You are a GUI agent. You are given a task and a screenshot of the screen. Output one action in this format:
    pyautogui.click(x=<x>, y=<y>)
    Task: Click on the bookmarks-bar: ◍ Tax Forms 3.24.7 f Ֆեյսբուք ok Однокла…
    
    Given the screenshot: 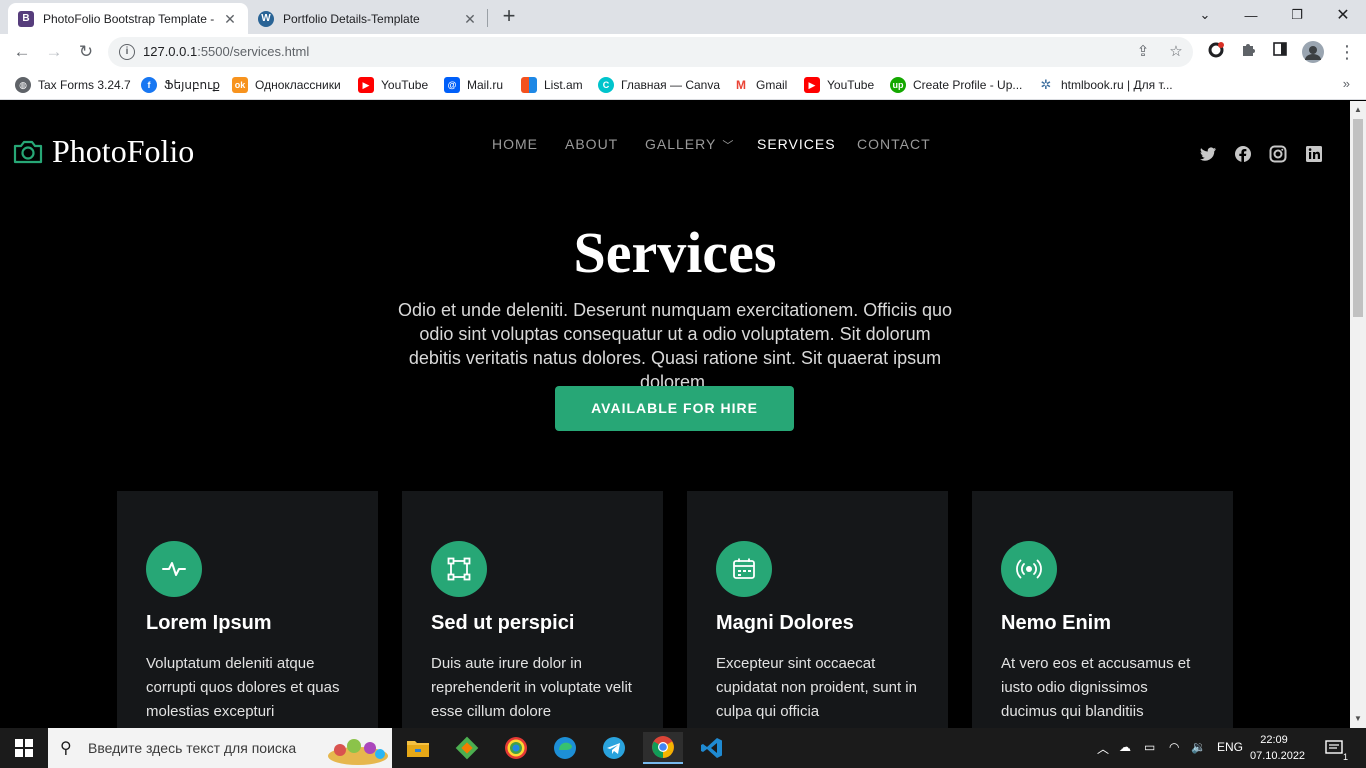 What is the action you would take?
    pyautogui.click(x=683, y=85)
    